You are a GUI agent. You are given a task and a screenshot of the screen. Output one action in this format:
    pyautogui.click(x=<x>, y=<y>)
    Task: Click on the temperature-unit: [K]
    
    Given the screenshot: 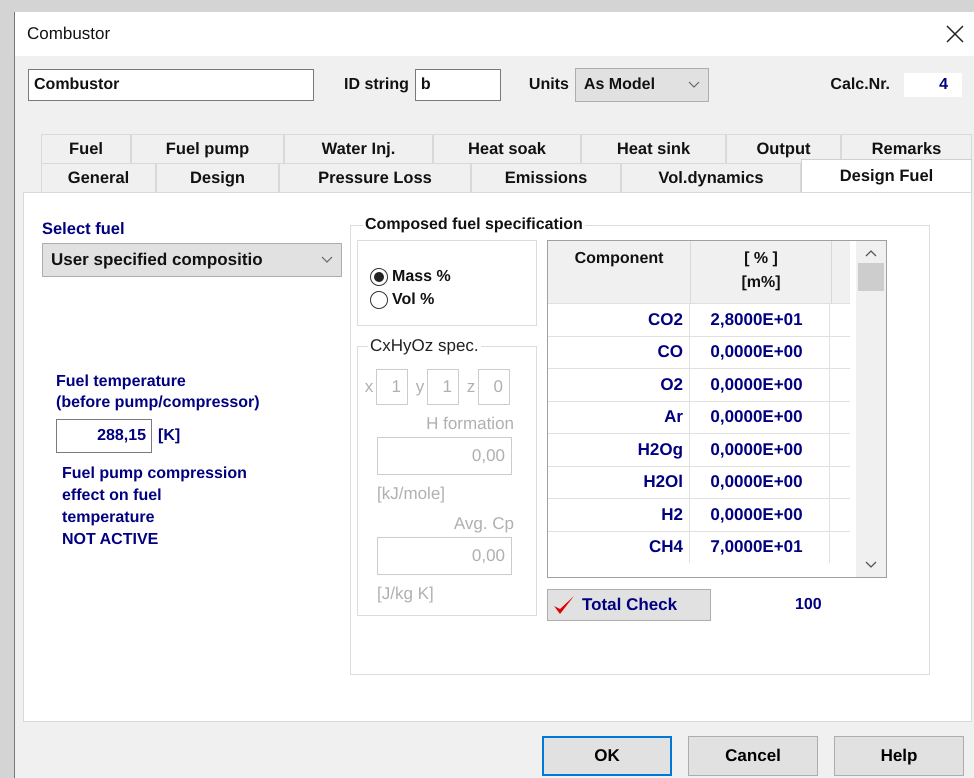 What is the action you would take?
    pyautogui.click(x=169, y=436)
    